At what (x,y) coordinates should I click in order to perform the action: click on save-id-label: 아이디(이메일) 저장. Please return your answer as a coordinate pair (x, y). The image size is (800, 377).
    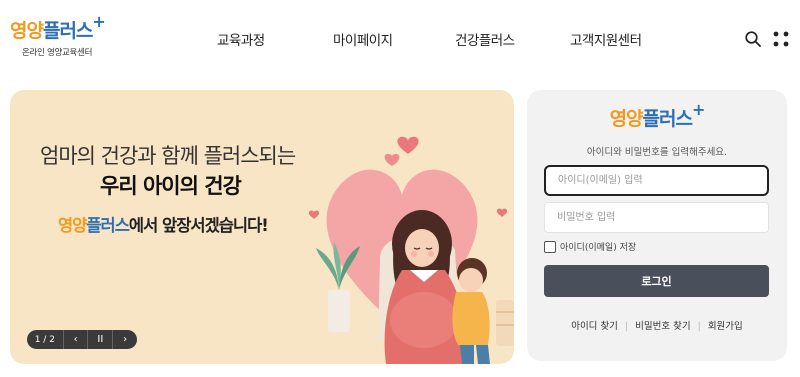
    Looking at the image, I should click on (598, 246).